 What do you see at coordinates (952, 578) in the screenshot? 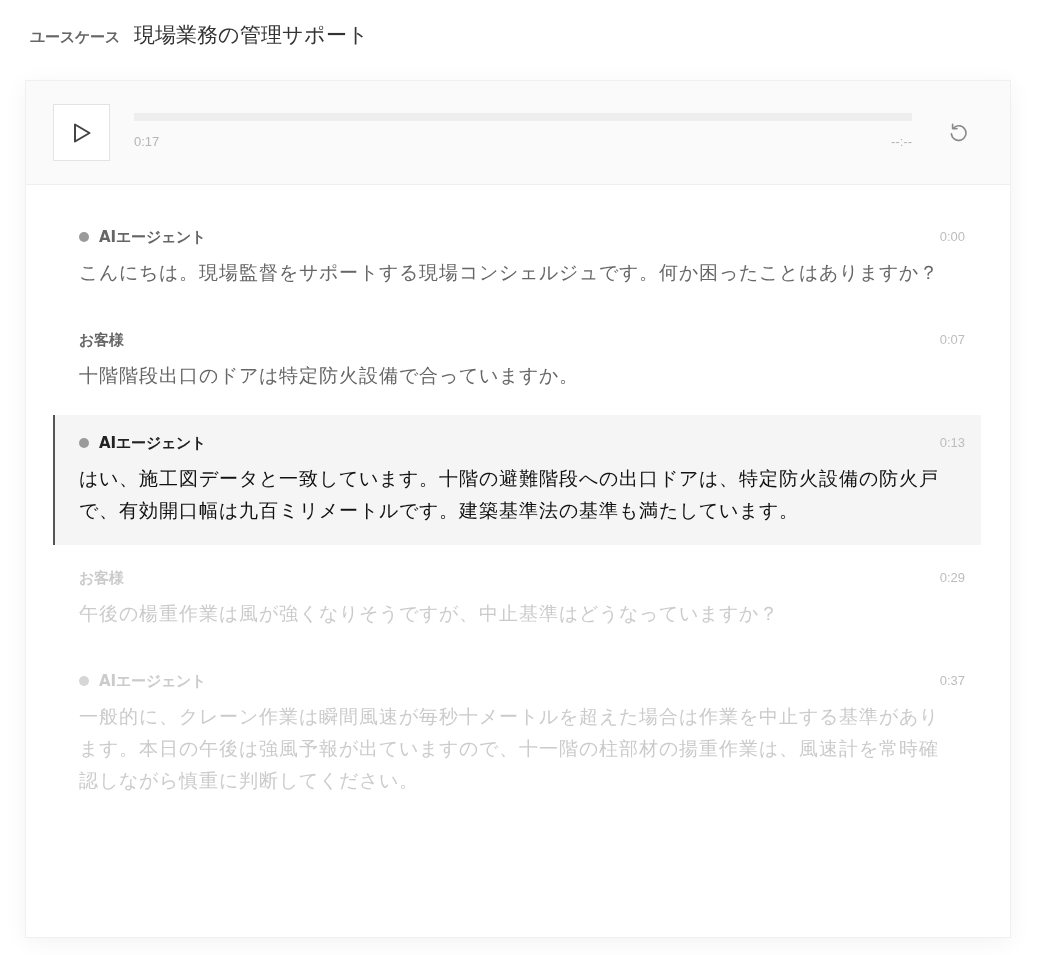
I see `timestamp: 0:29` at bounding box center [952, 578].